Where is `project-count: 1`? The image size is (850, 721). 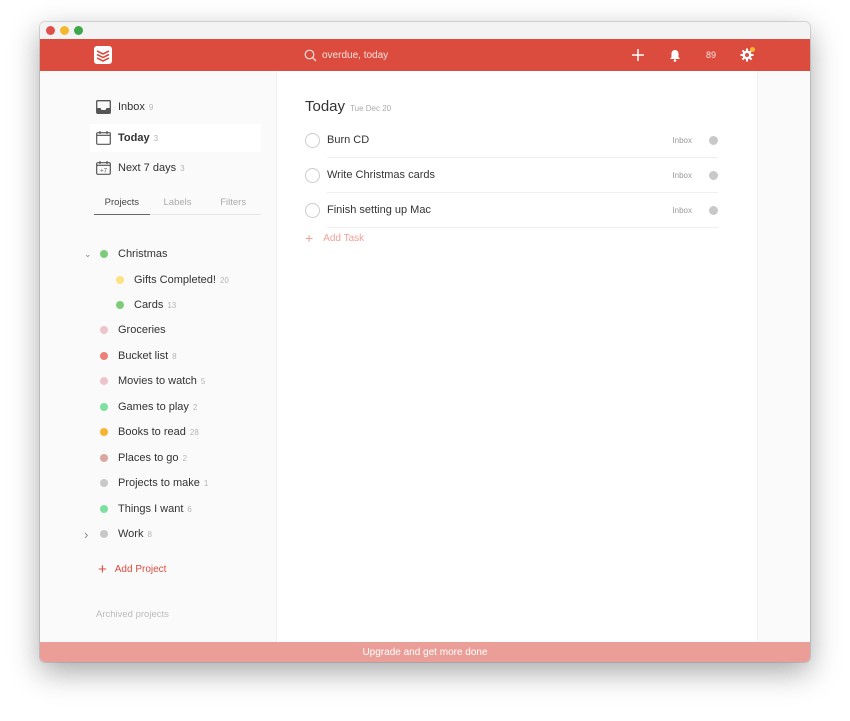 project-count: 1 is located at coordinates (206, 483).